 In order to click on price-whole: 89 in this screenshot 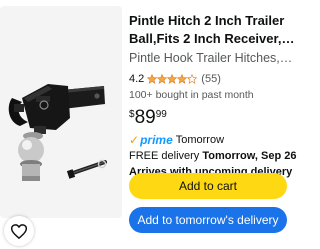, I will do `click(145, 117)`.